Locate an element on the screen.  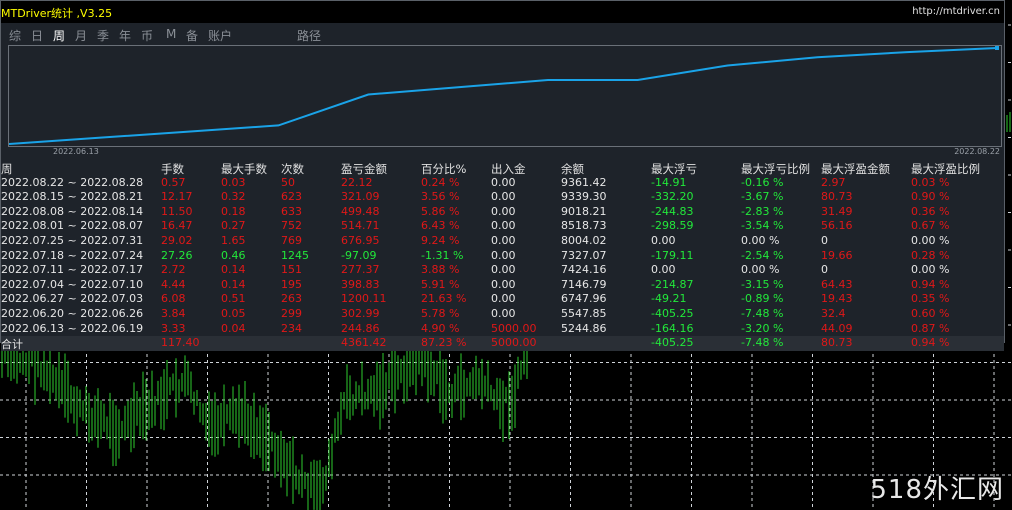
cell-col-5: 87.23 % is located at coordinates (444, 343).